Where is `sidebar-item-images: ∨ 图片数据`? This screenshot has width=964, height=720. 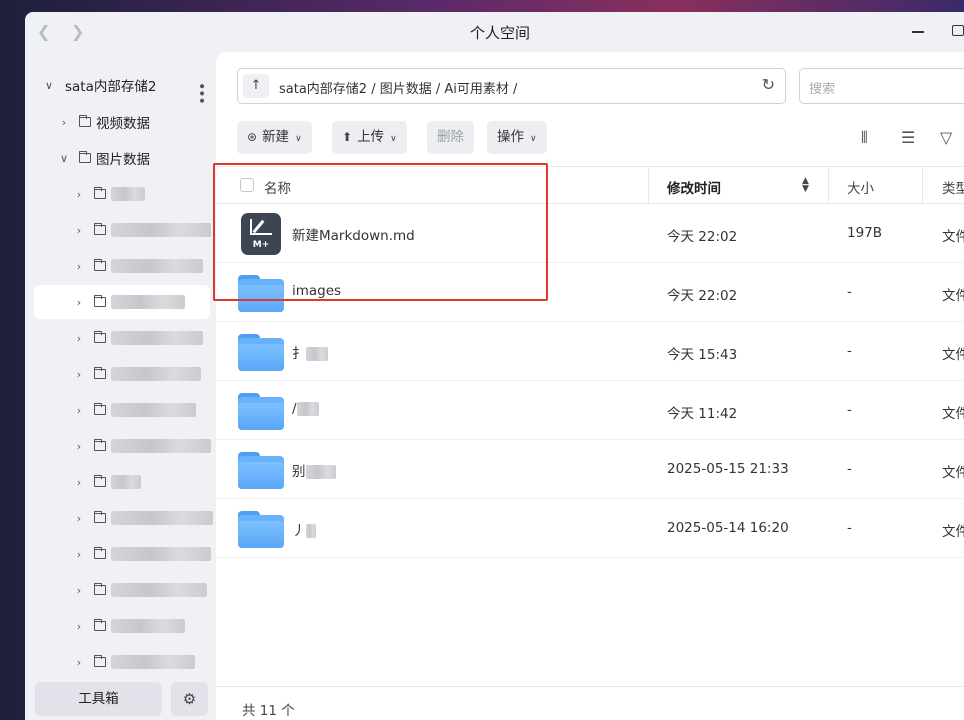
sidebar-item-images: ∨ 图片数据 is located at coordinates (120, 158).